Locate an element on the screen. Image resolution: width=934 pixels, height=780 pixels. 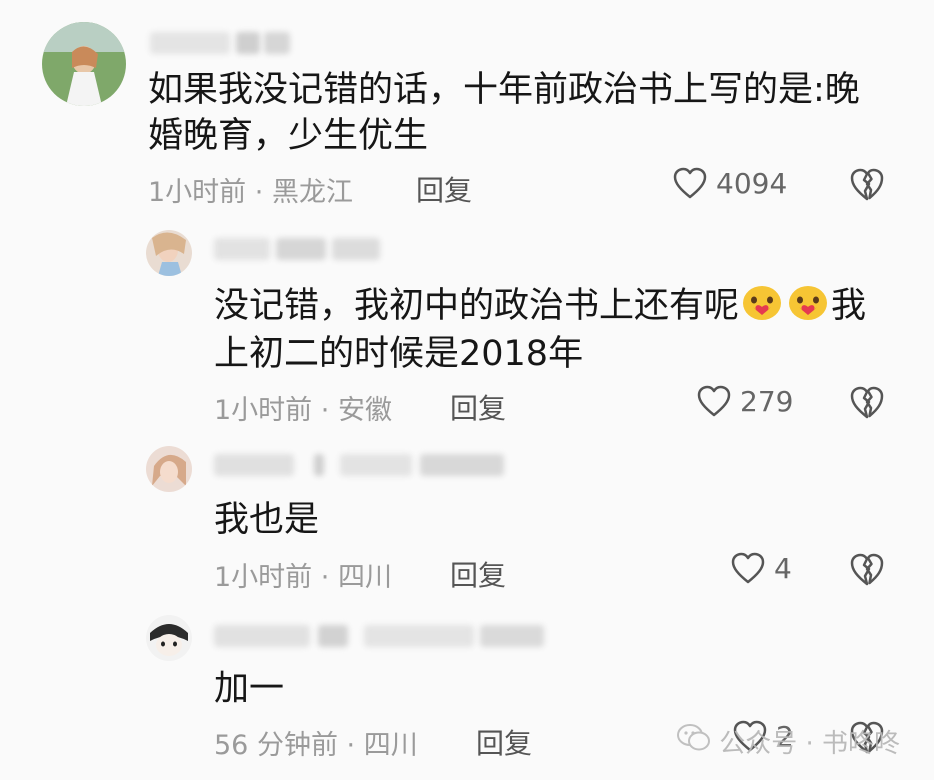
comment-text-line-1: 如果我没记错的话，十年前政治书上写的是:晚 is located at coordinates (504, 90).